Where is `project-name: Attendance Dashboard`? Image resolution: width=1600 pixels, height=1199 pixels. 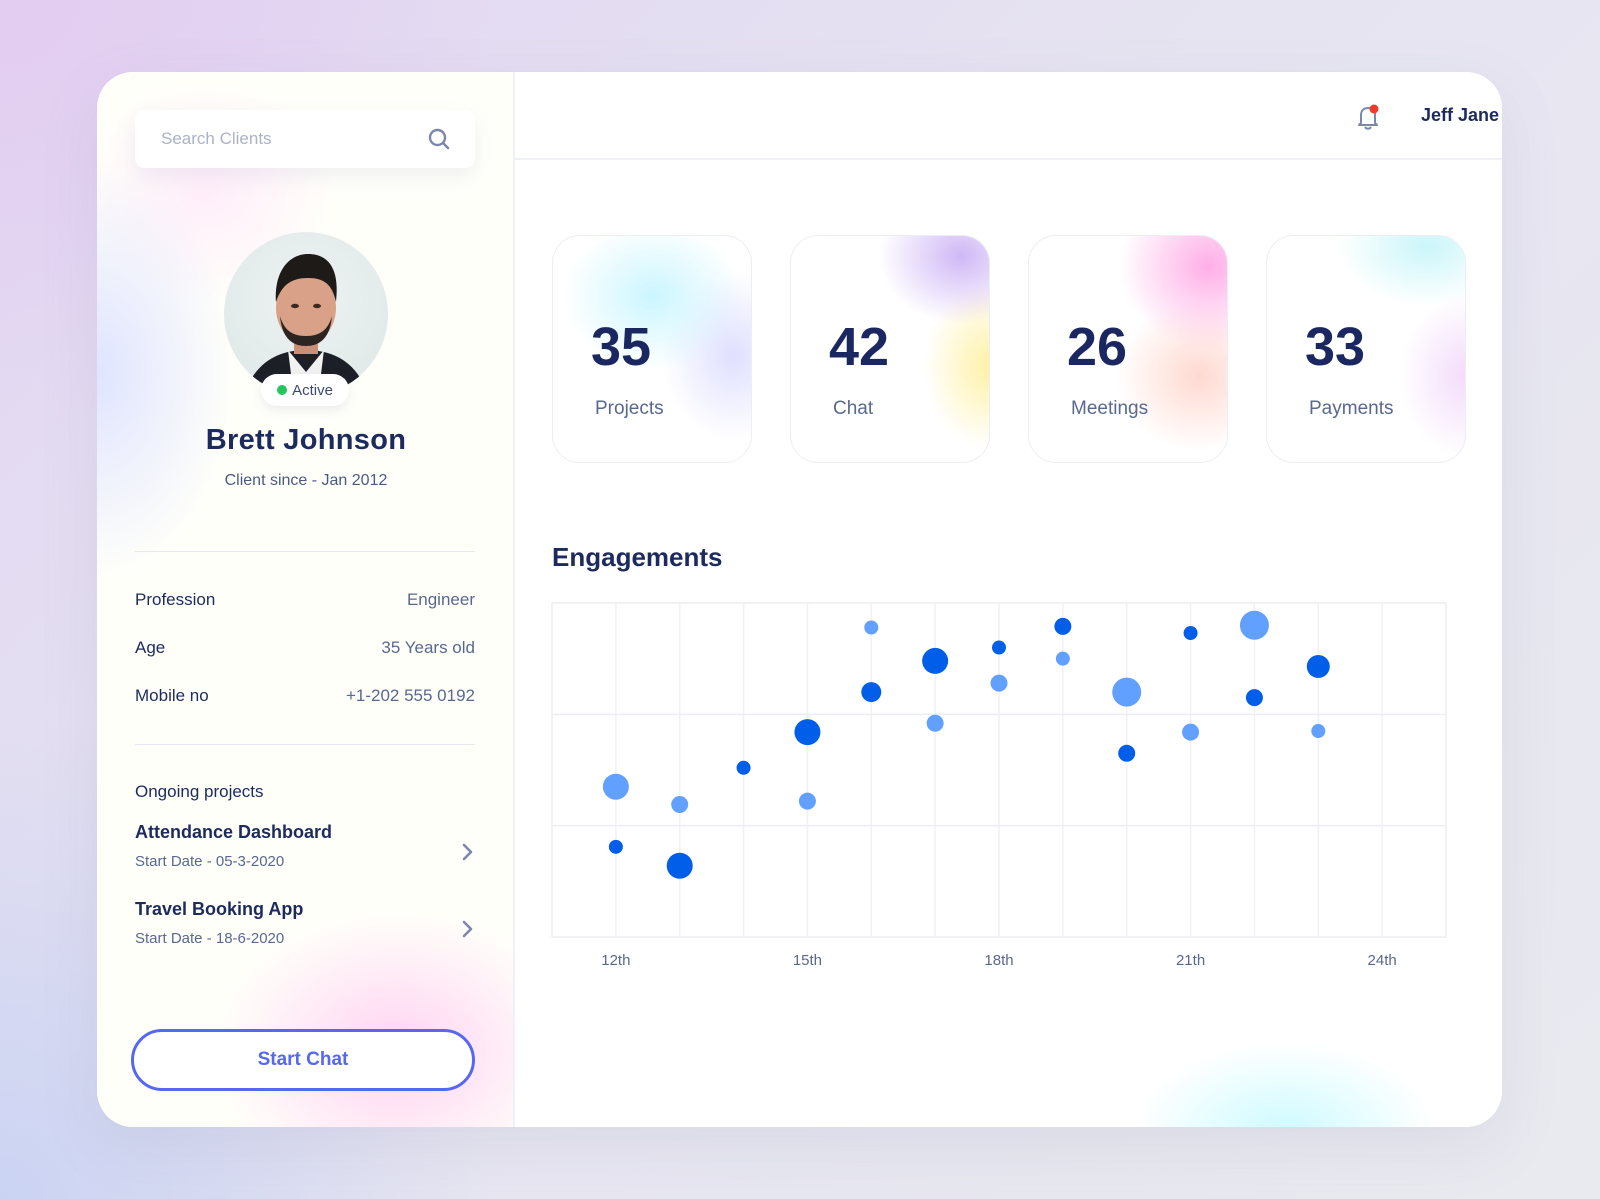
project-name: Attendance Dashboard is located at coordinates (234, 832).